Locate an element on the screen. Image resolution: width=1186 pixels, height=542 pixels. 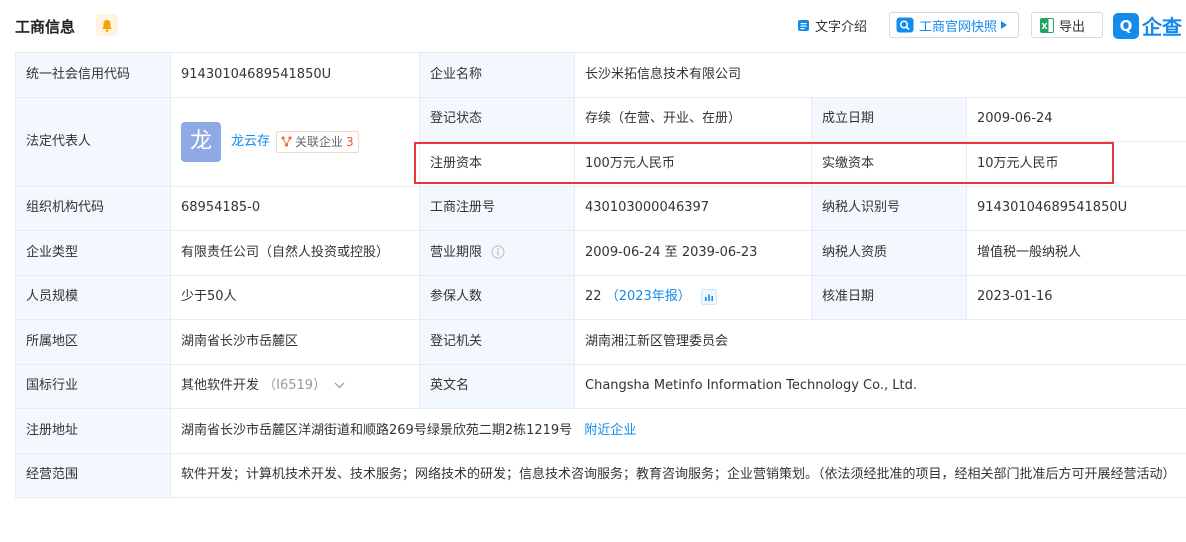
org-code-label: 组织机构代码 is located at coordinates (93, 208).